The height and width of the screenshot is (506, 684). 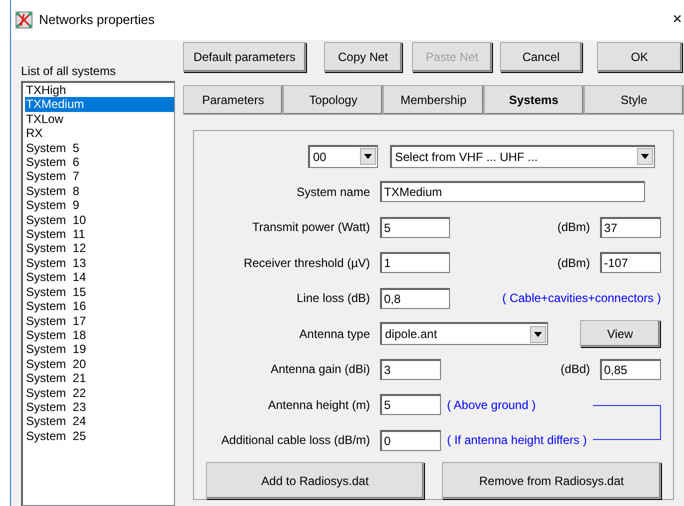 I want to click on list-item: System 6, so click(x=99, y=162).